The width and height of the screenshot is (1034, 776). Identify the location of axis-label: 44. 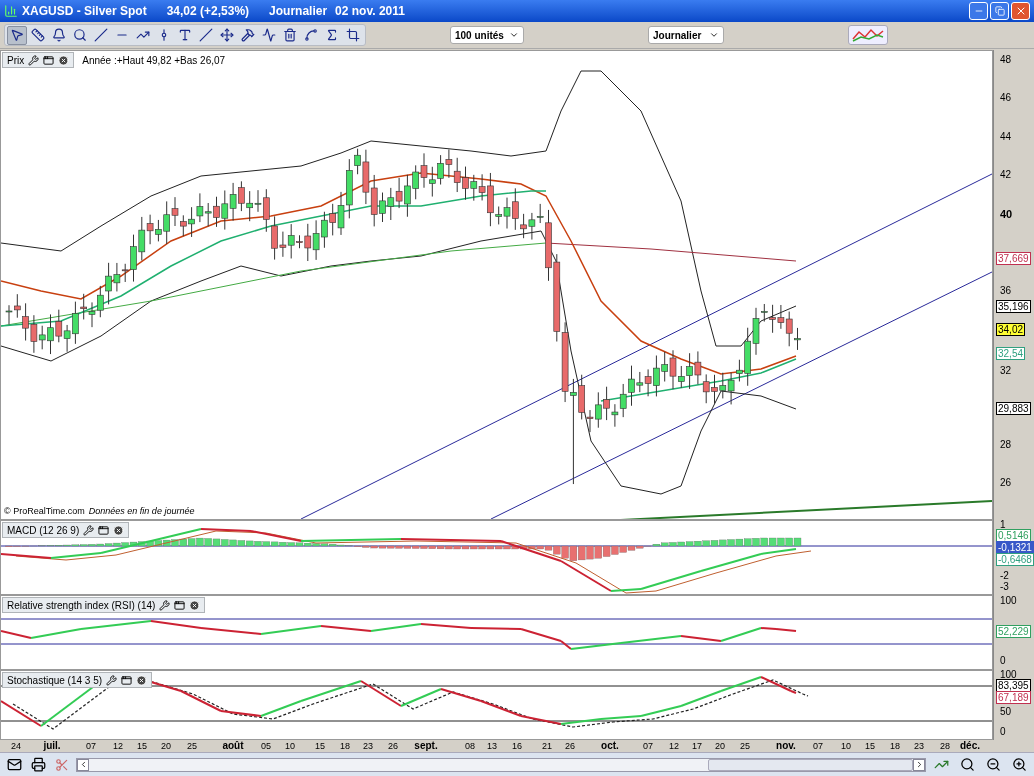
(1006, 137).